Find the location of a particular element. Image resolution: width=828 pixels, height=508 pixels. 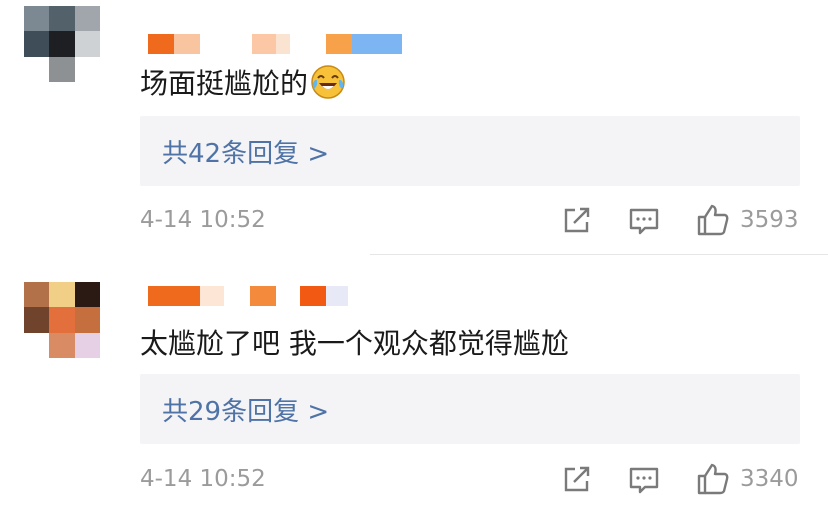

like-count: 3593 is located at coordinates (769, 220).